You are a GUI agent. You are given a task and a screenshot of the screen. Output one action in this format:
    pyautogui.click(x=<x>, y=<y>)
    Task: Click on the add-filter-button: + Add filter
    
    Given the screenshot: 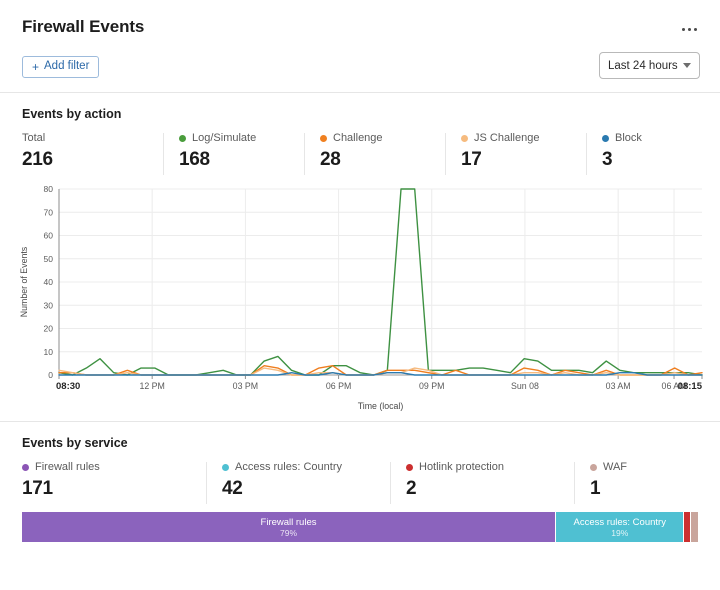 What is the action you would take?
    pyautogui.click(x=61, y=67)
    